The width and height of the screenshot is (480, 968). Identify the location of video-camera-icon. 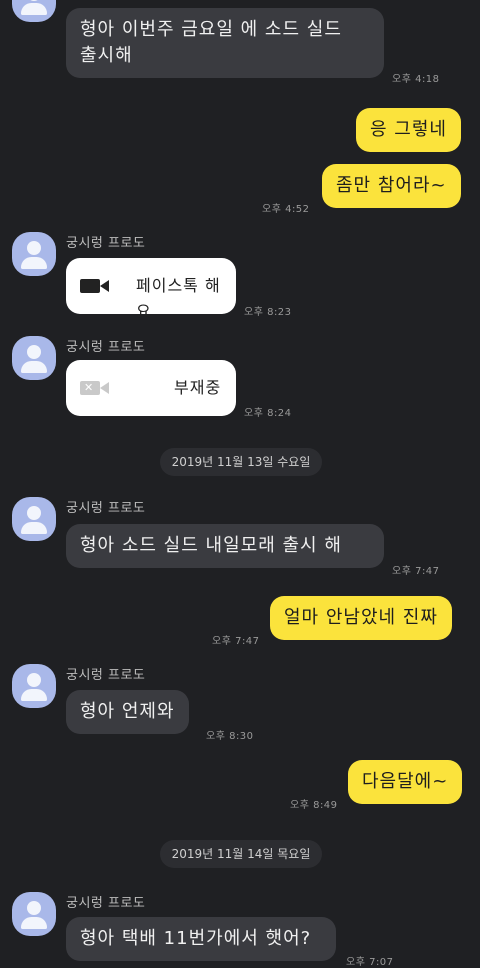
(94, 286).